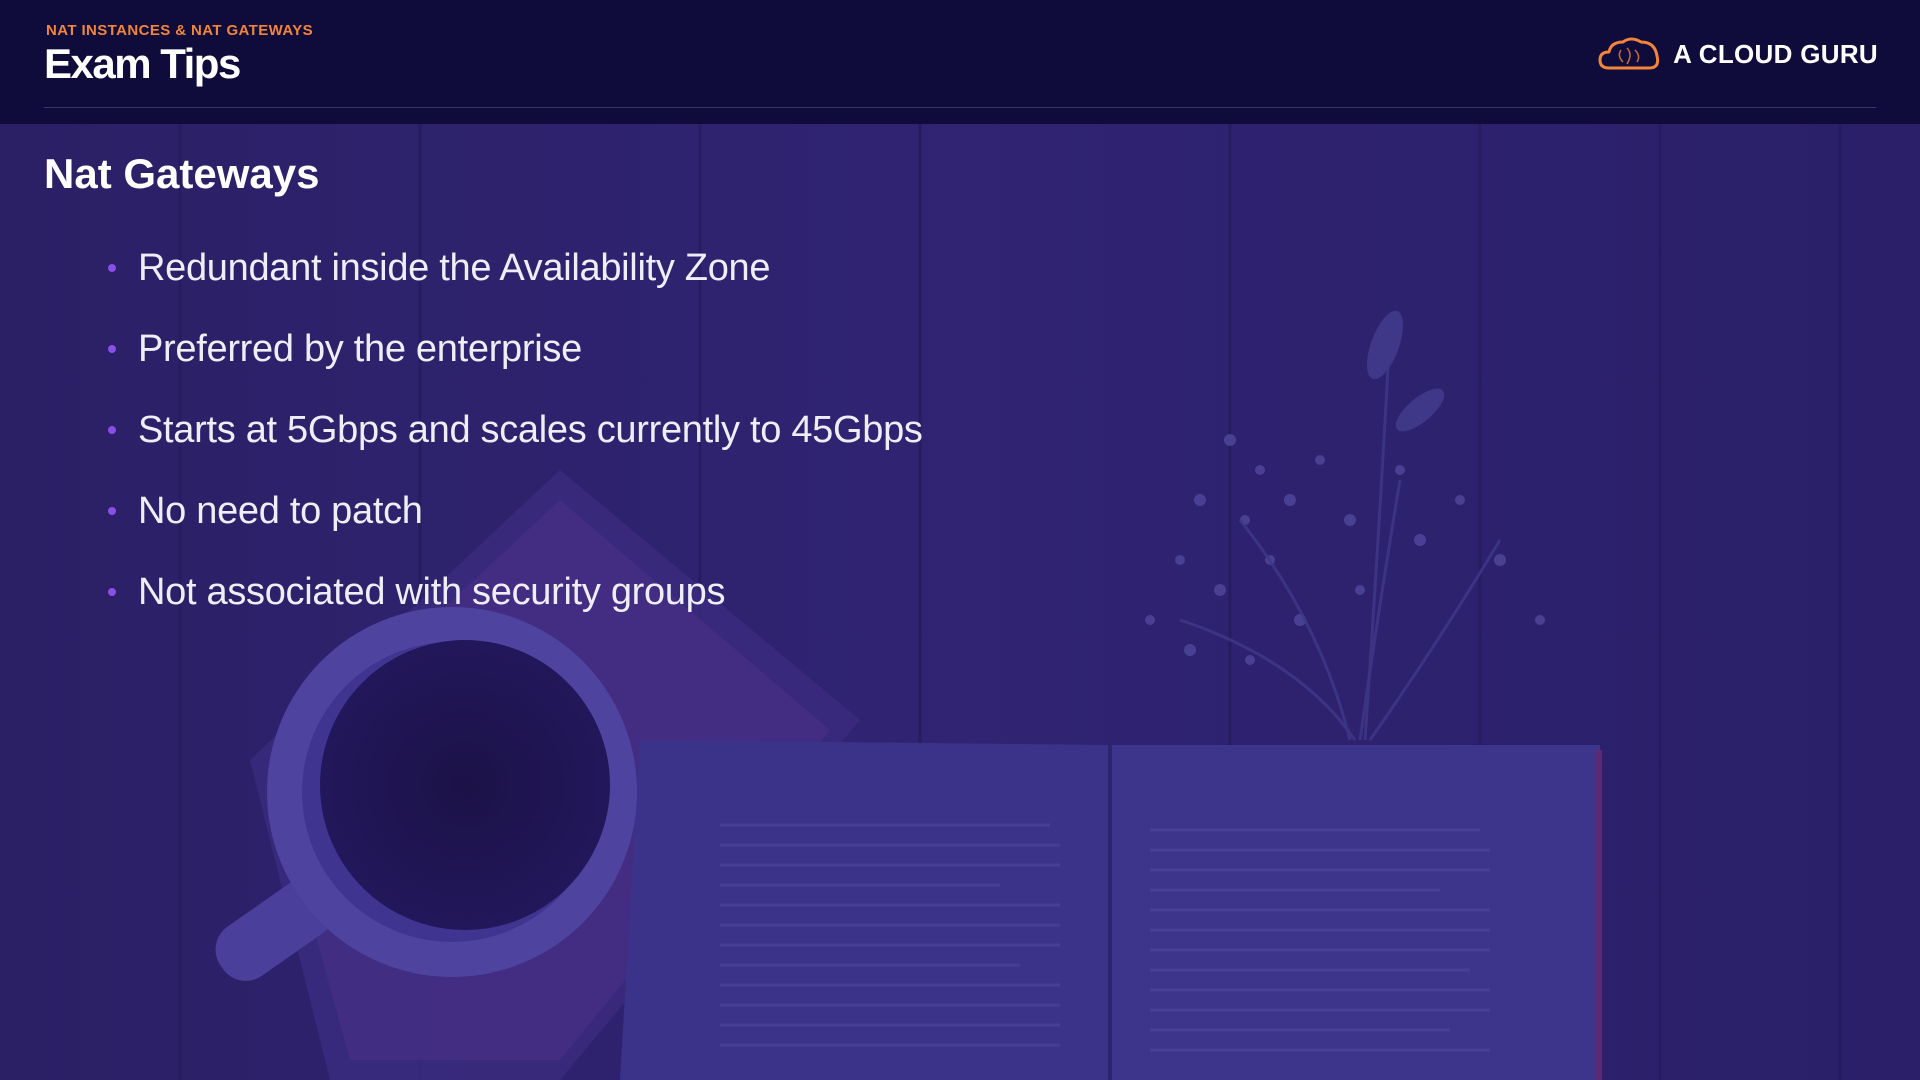 The width and height of the screenshot is (1920, 1080). What do you see at coordinates (1775, 53) in the screenshot?
I see `logo-text: A CLOUD GURU` at bounding box center [1775, 53].